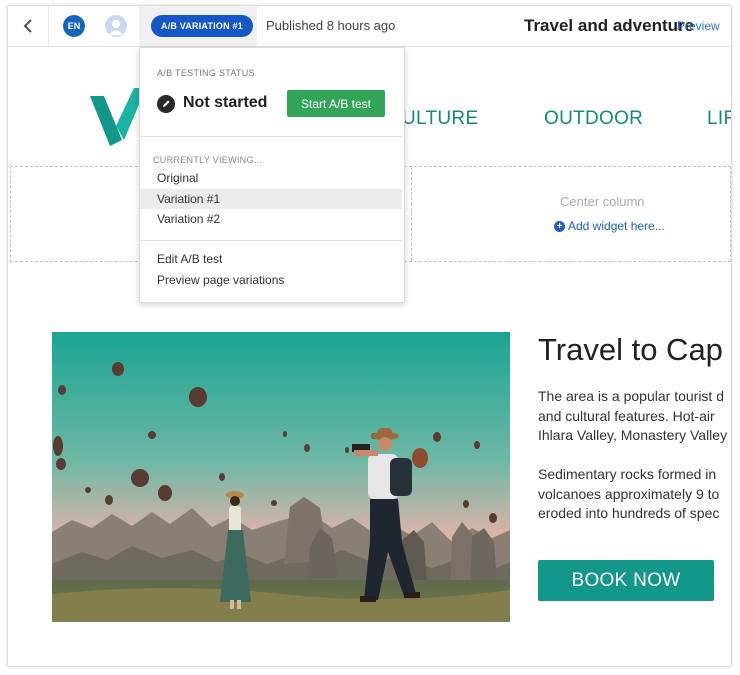 Image resolution: width=740 pixels, height=675 pixels. Describe the element at coordinates (166, 104) in the screenshot. I see `pencil-icon` at that location.